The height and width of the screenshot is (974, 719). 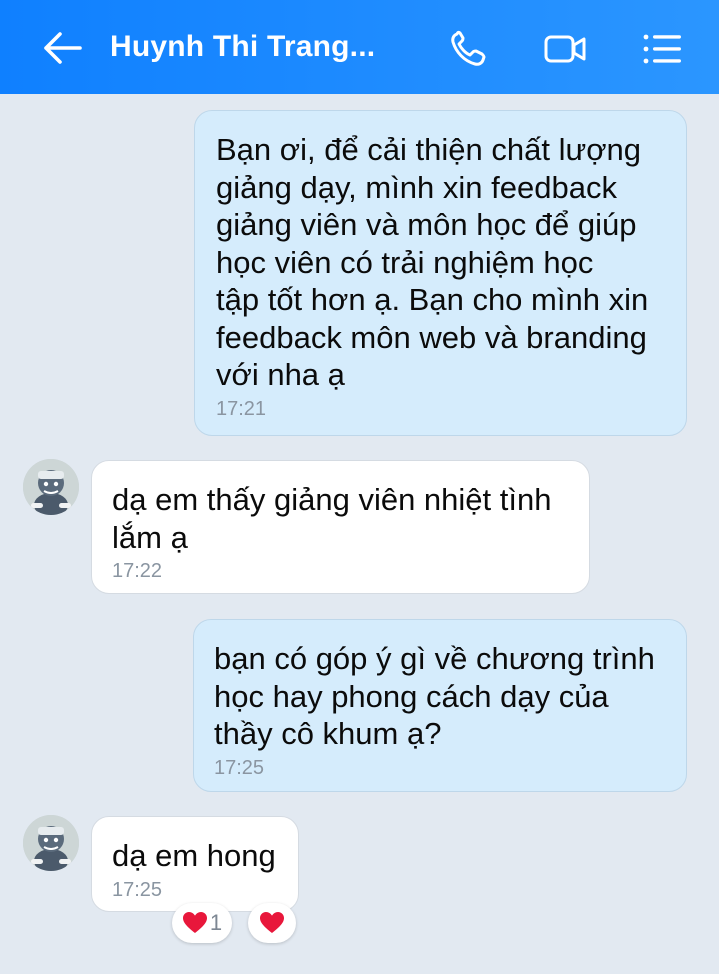 What do you see at coordinates (662, 49) in the screenshot?
I see `menu-list-icon` at bounding box center [662, 49].